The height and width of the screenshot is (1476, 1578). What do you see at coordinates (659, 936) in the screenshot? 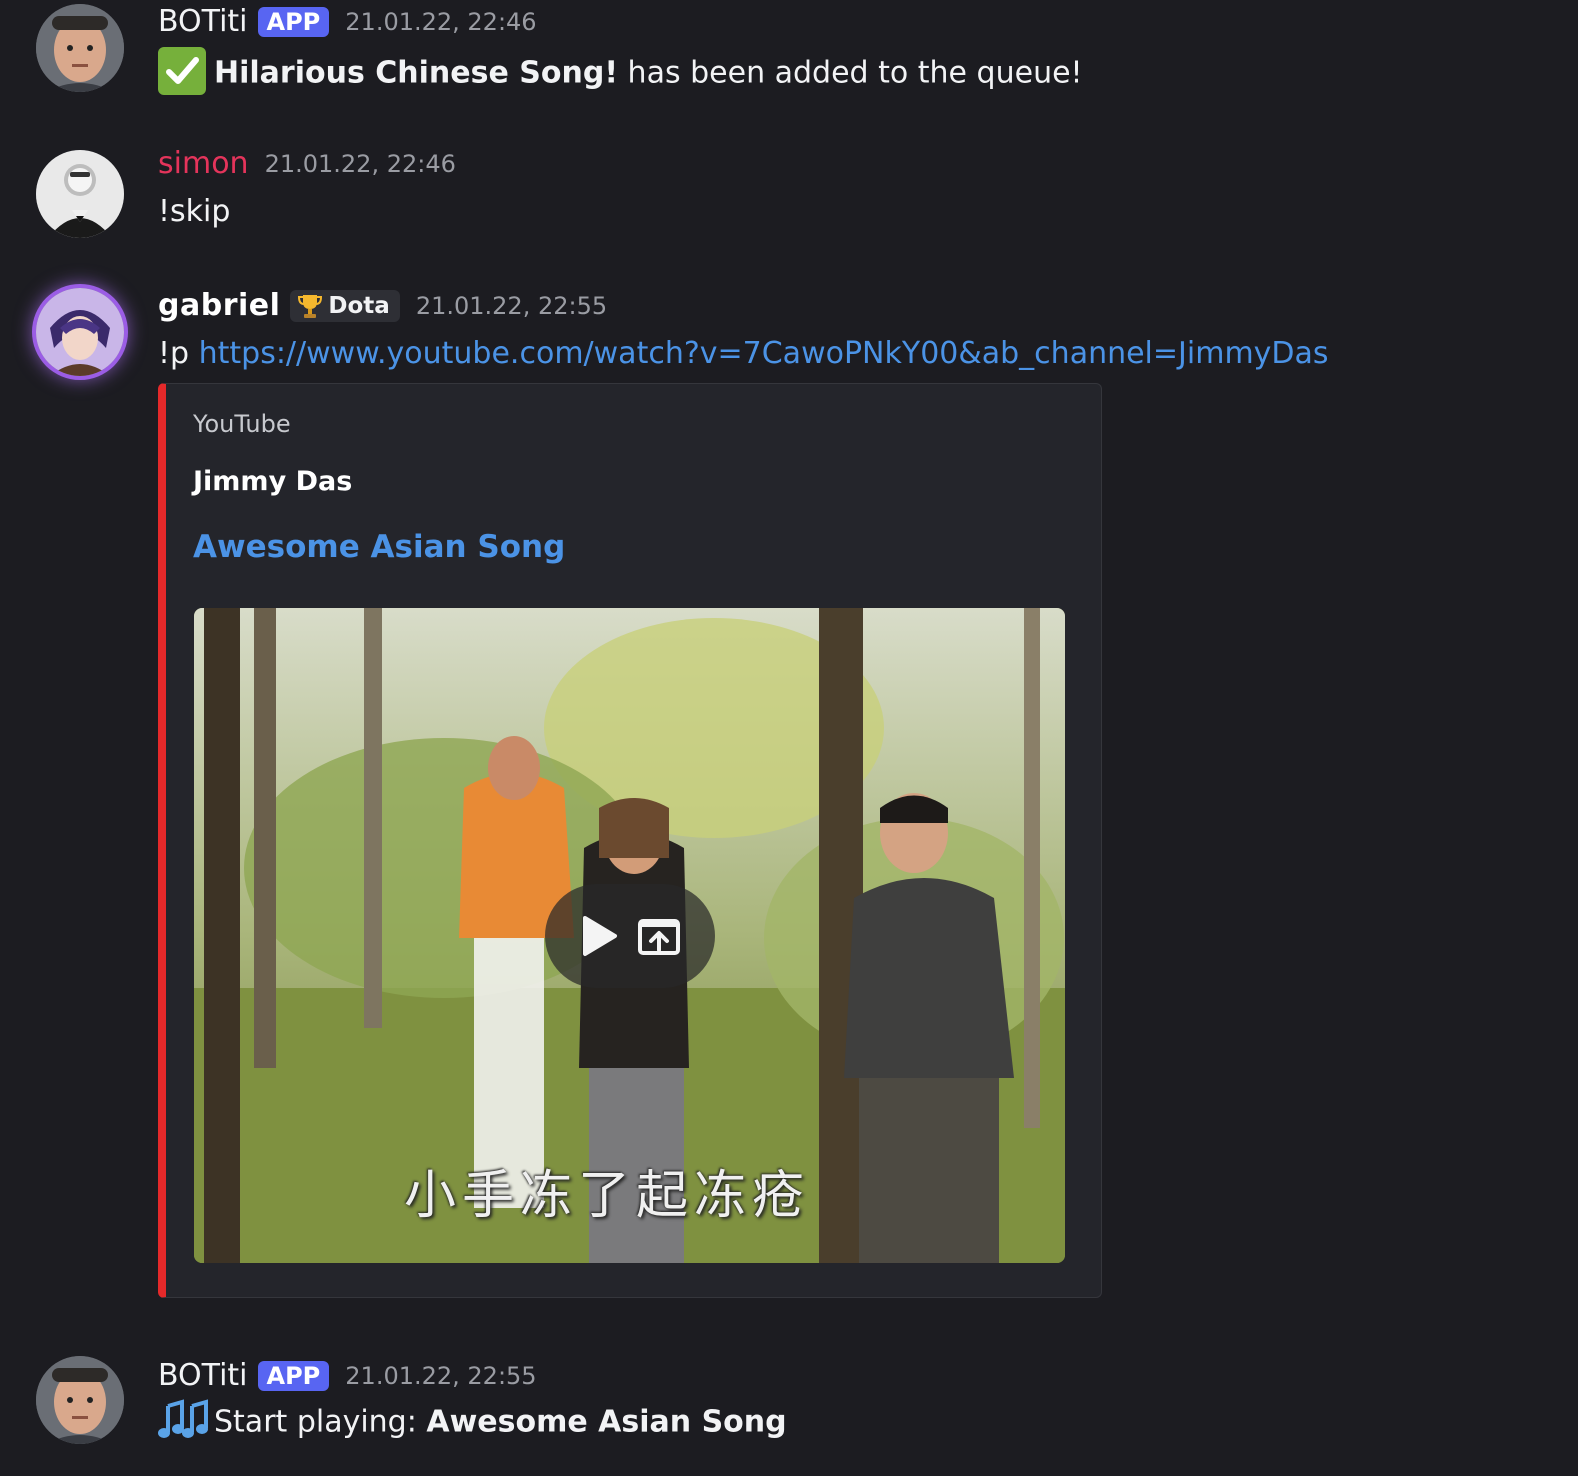
I see `open-external-icon` at bounding box center [659, 936].